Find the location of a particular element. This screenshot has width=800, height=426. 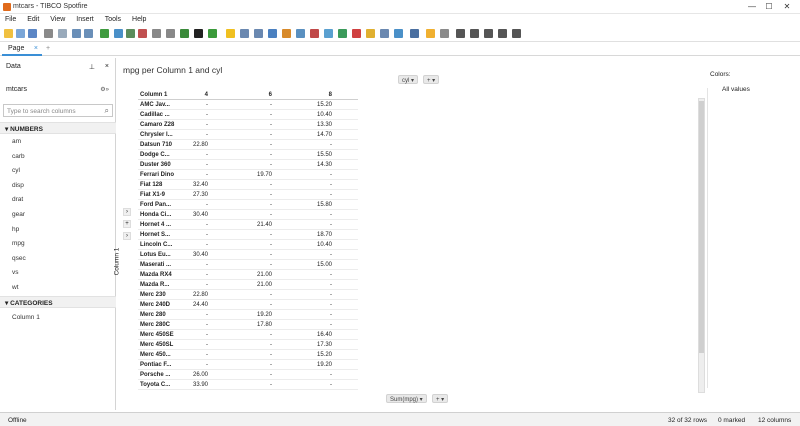

row-label: Merc 280C is located at coordinates (155, 325).